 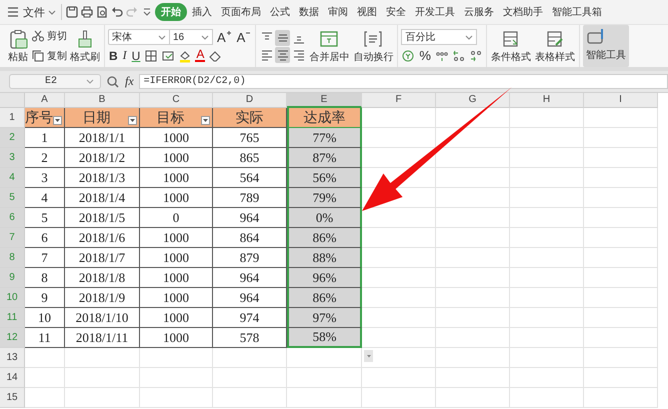 What do you see at coordinates (555, 46) in the screenshot?
I see `table-style-button: 表格样式` at bounding box center [555, 46].